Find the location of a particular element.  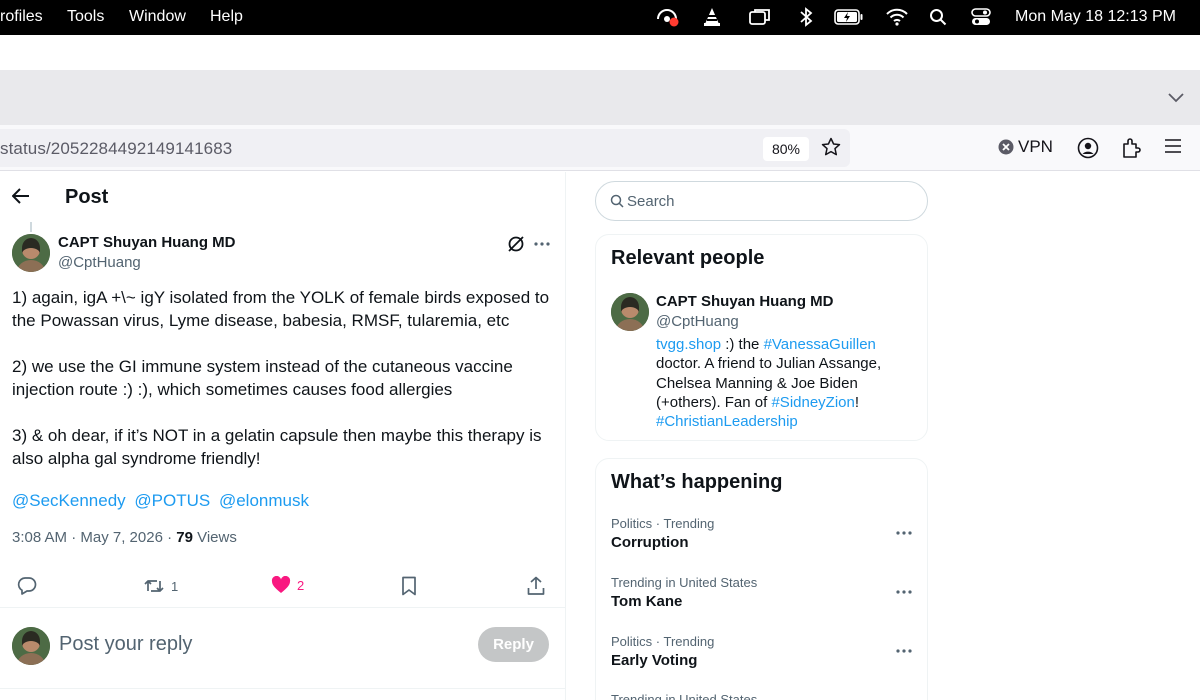

bookmark-action is located at coordinates (409, 586).